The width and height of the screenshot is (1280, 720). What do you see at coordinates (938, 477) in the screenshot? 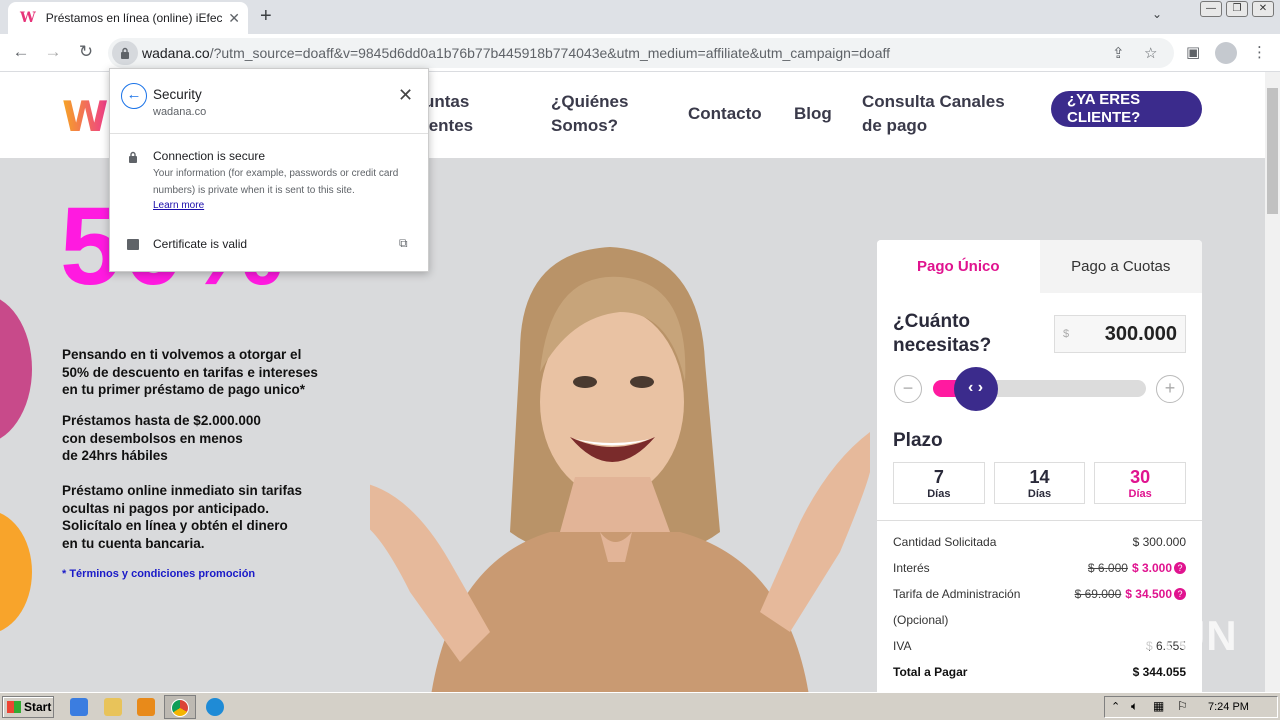
I see `term-number: 7` at bounding box center [938, 477].